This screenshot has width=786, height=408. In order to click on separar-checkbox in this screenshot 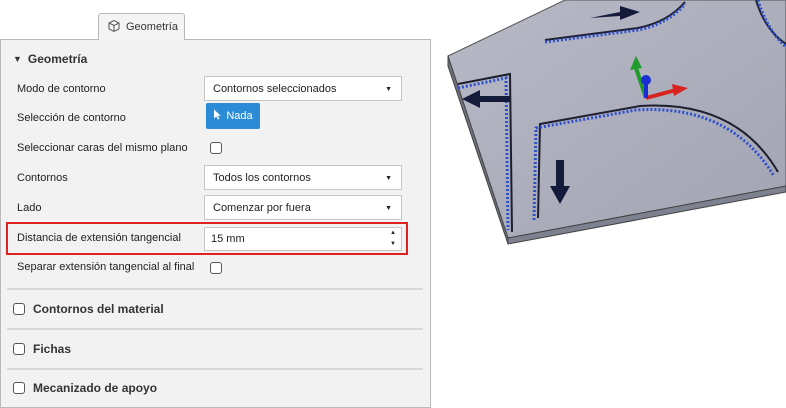, I will do `click(216, 268)`.